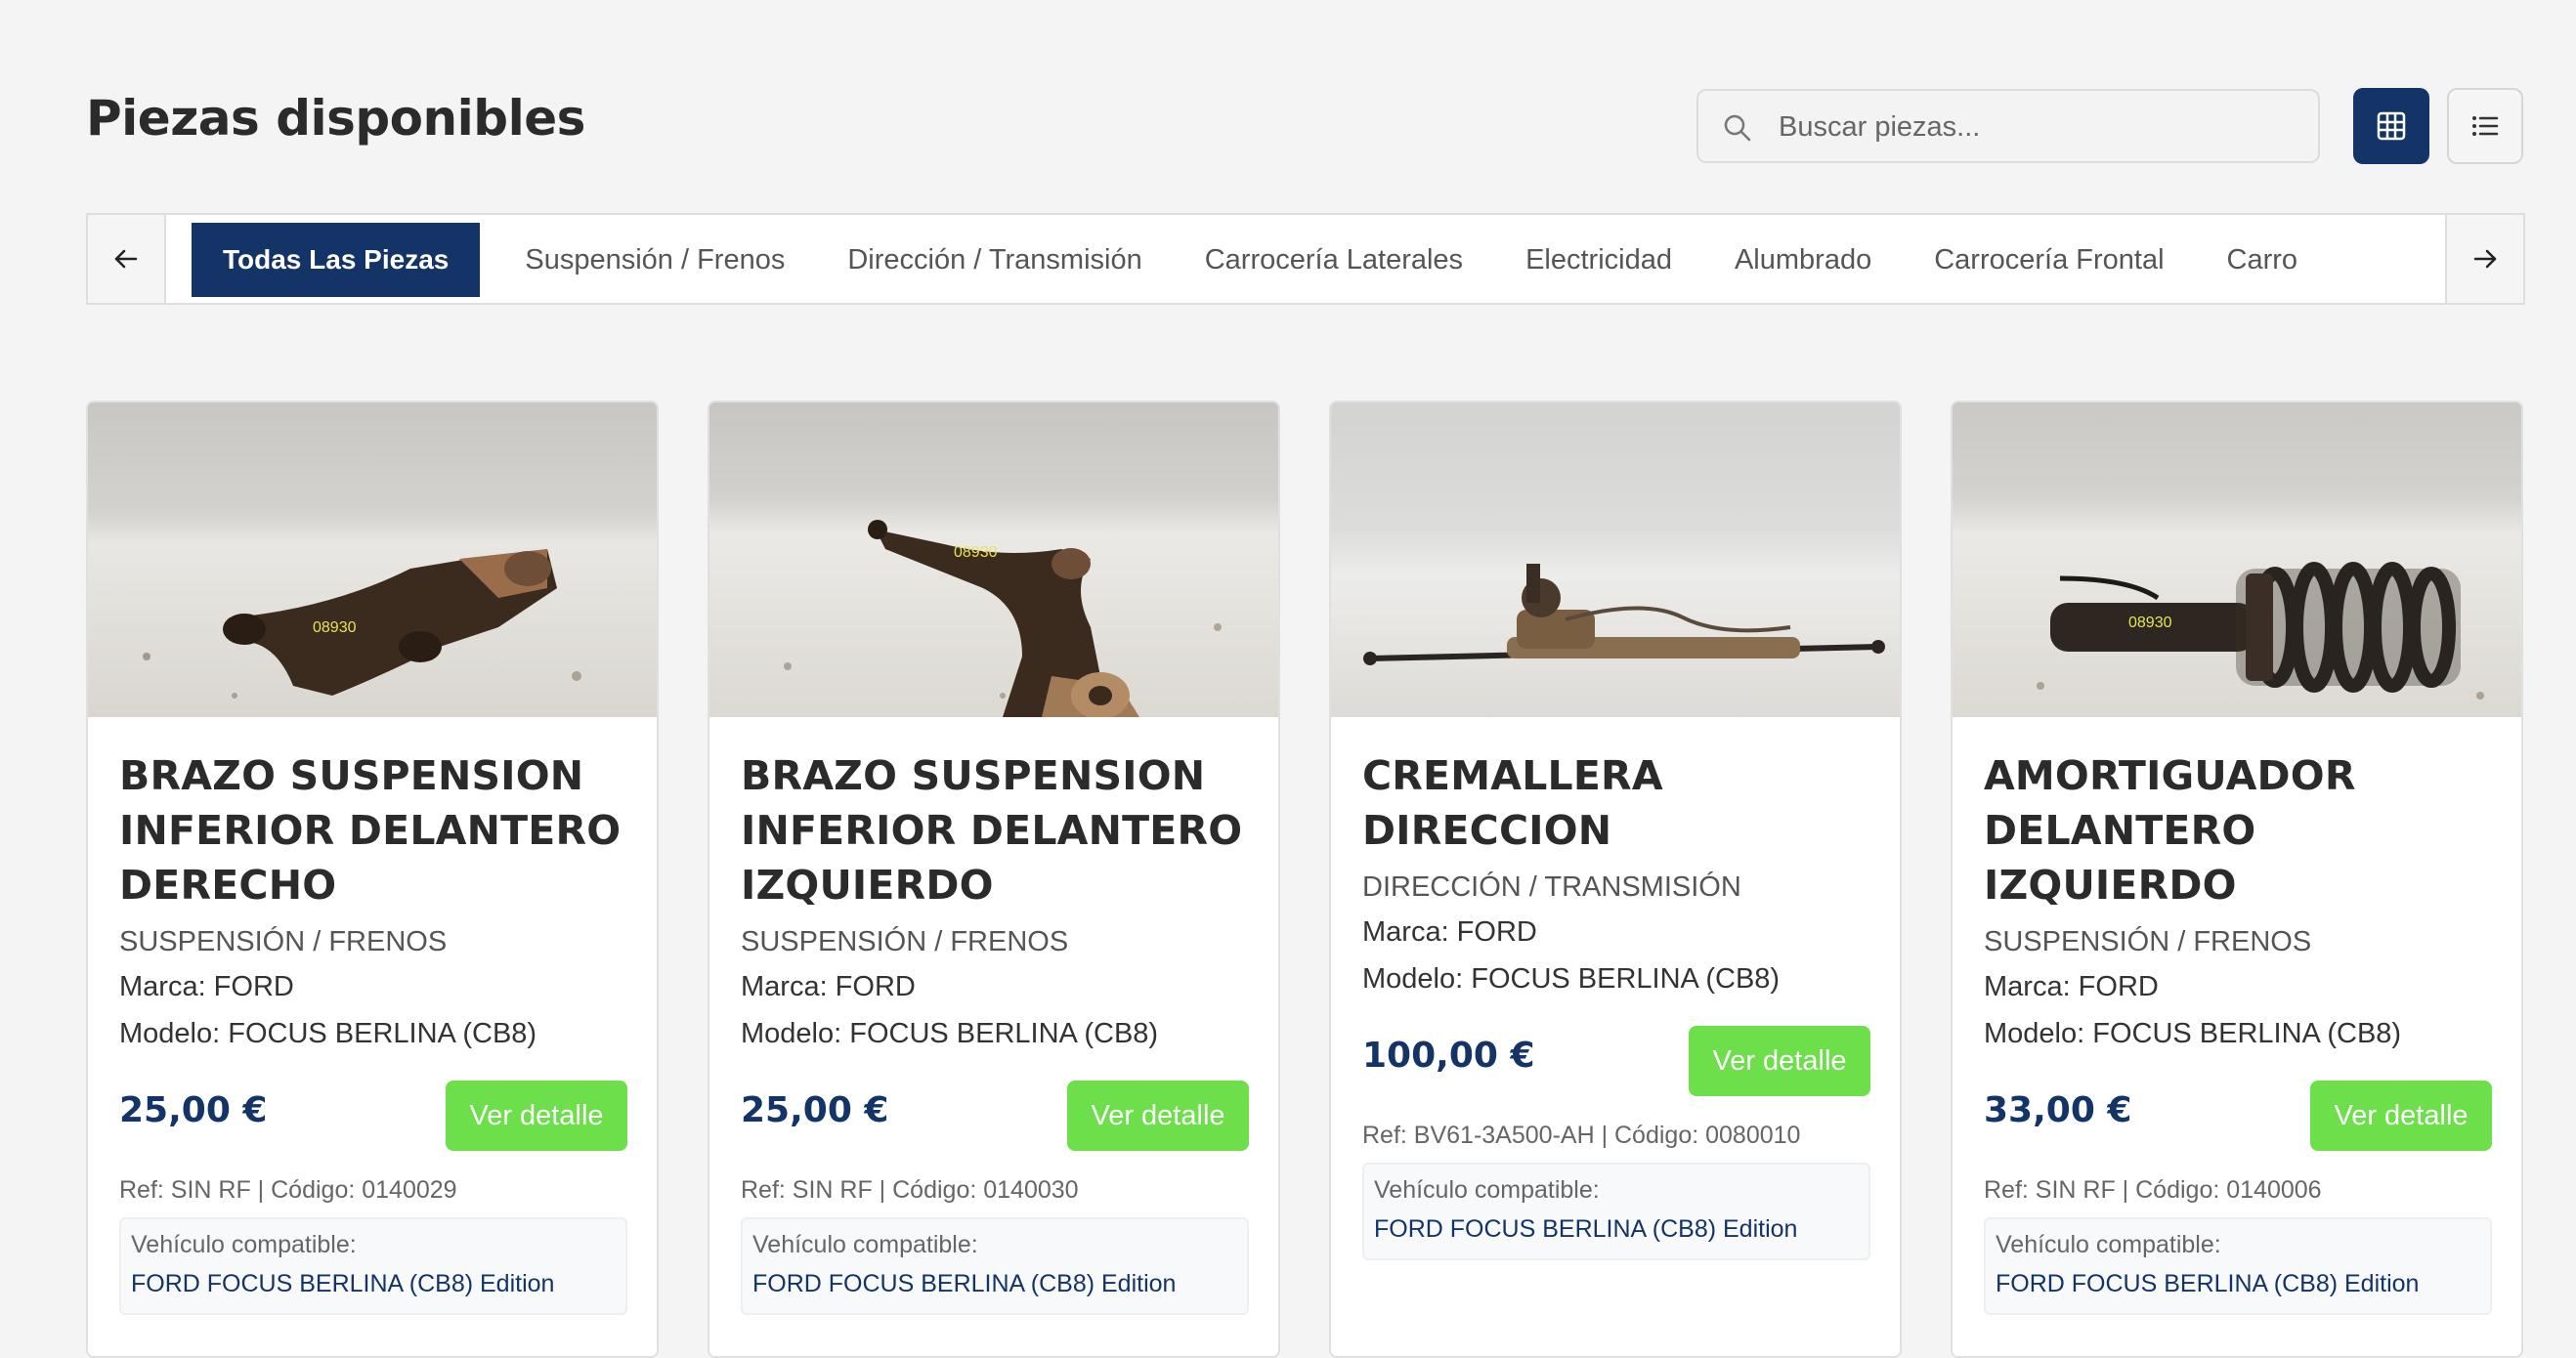 The height and width of the screenshot is (1358, 2576). I want to click on product-price: 33,00 €, so click(2058, 1110).